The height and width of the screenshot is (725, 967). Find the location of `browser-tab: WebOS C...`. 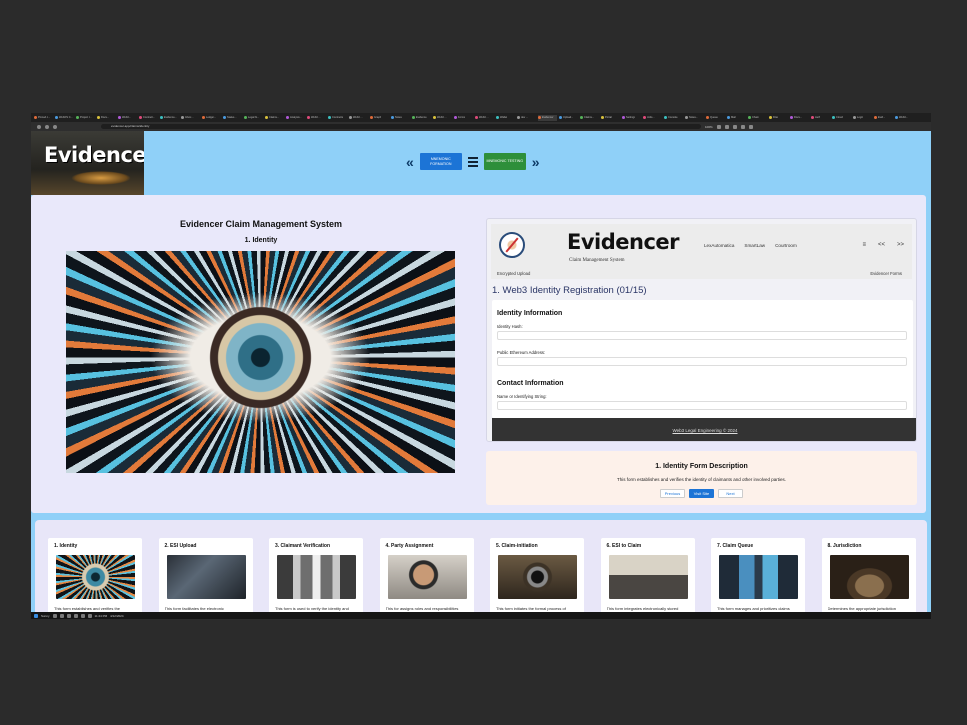

browser-tab: WebOS C... is located at coordinates (64, 118).